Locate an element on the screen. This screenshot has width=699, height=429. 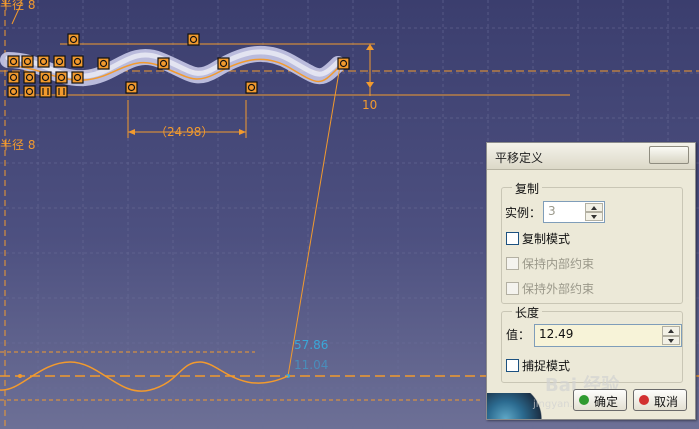
spacing-dimension-value: （24.98） is located at coordinates (184, 132).